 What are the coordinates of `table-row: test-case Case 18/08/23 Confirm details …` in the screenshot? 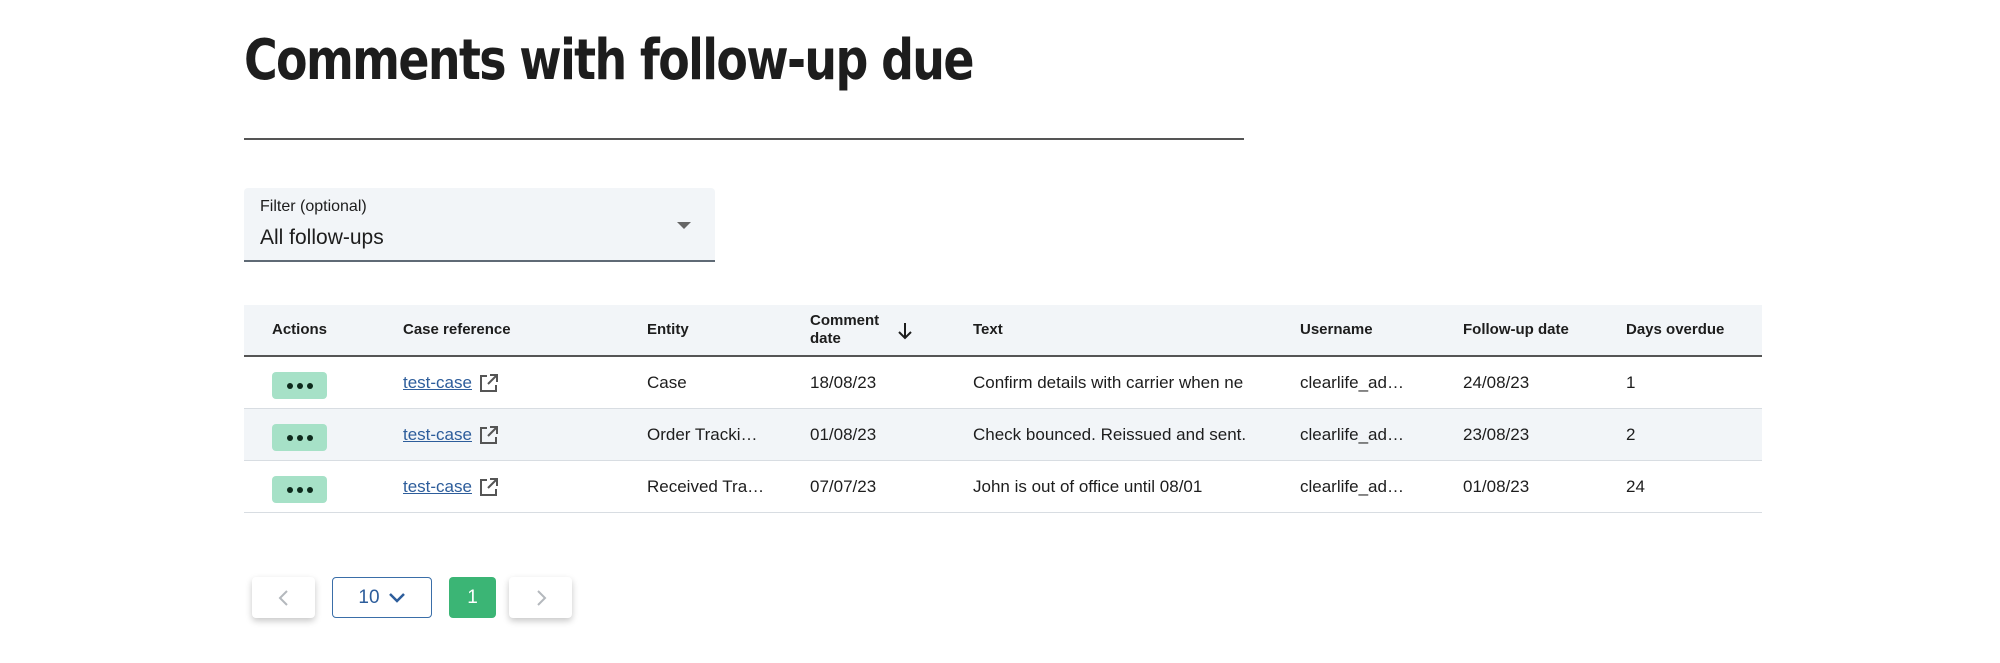 It's located at (1003, 383).